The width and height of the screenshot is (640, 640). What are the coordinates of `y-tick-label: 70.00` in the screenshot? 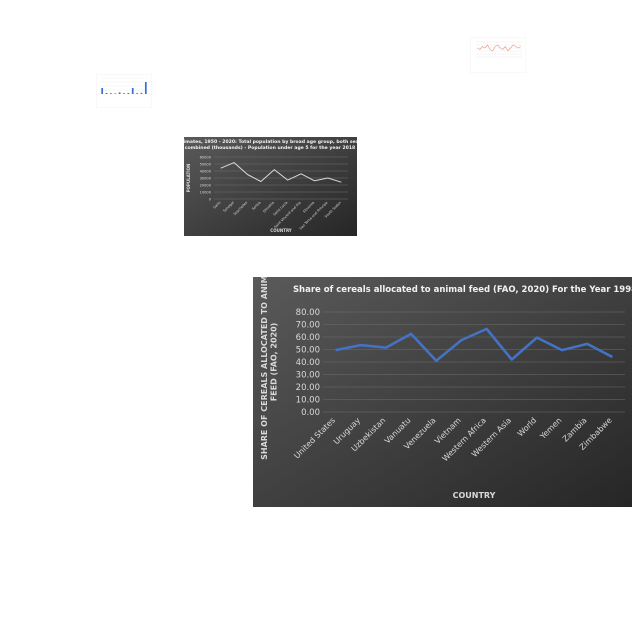 It's located at (308, 325).